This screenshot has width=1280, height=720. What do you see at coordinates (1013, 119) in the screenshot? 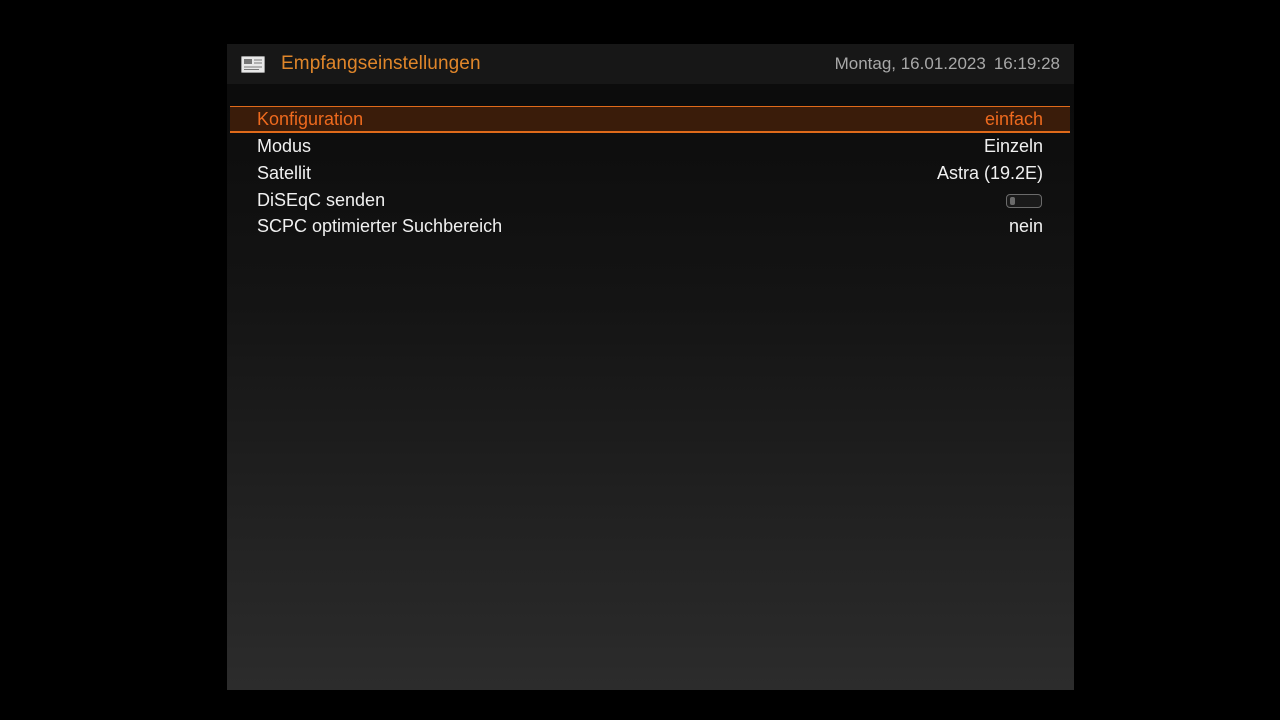
I see `menu-item-value: einfach` at bounding box center [1013, 119].